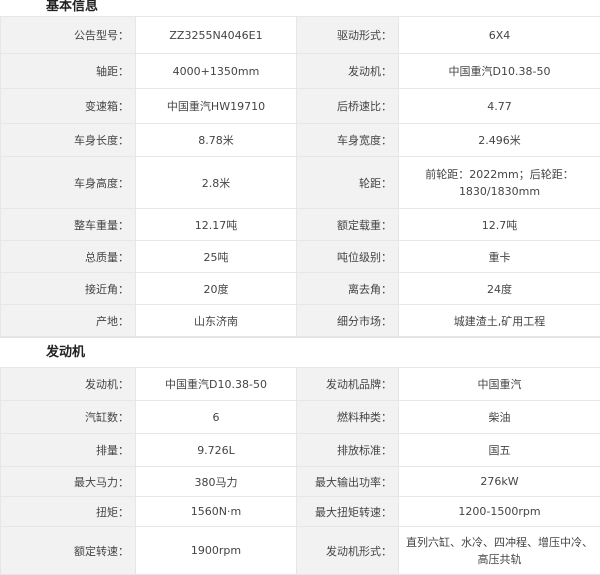  What do you see at coordinates (348, 35) in the screenshot?
I see `spec-label: 驱动形式：` at bounding box center [348, 35].